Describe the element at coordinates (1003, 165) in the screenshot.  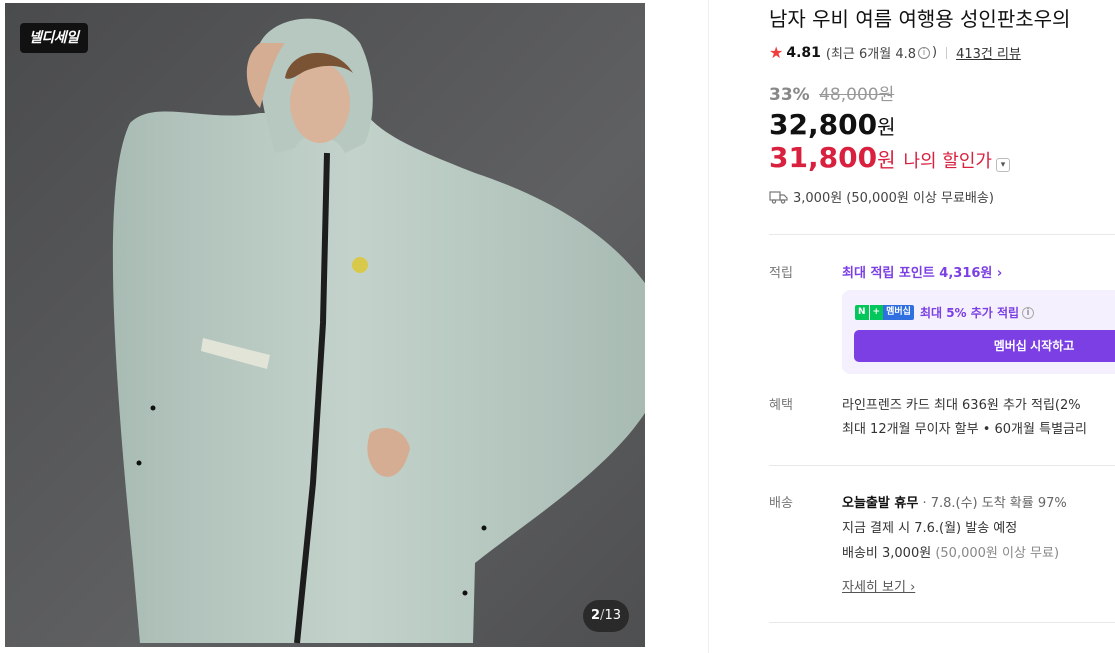
I see `chevron-down-icon: ▾` at that location.